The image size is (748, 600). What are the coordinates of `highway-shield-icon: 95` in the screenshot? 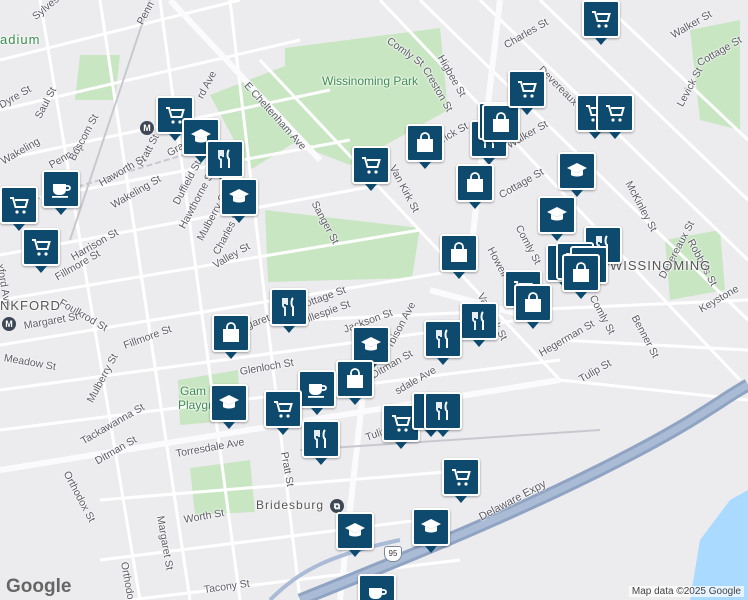 It's located at (393, 554).